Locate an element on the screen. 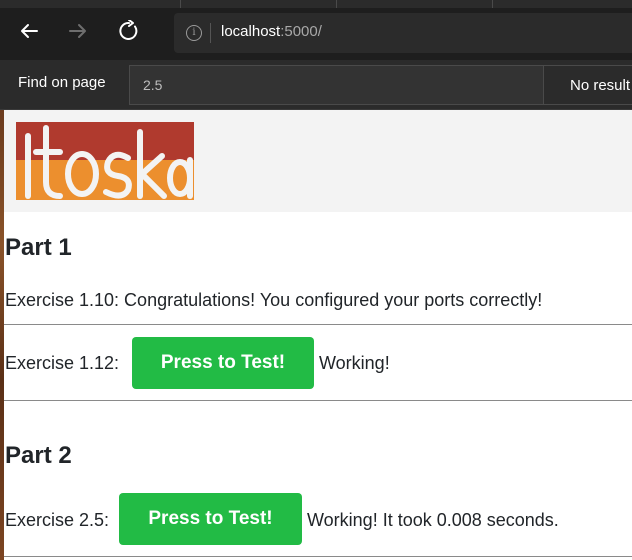 The width and height of the screenshot is (632, 560). reload-button is located at coordinates (129, 31).